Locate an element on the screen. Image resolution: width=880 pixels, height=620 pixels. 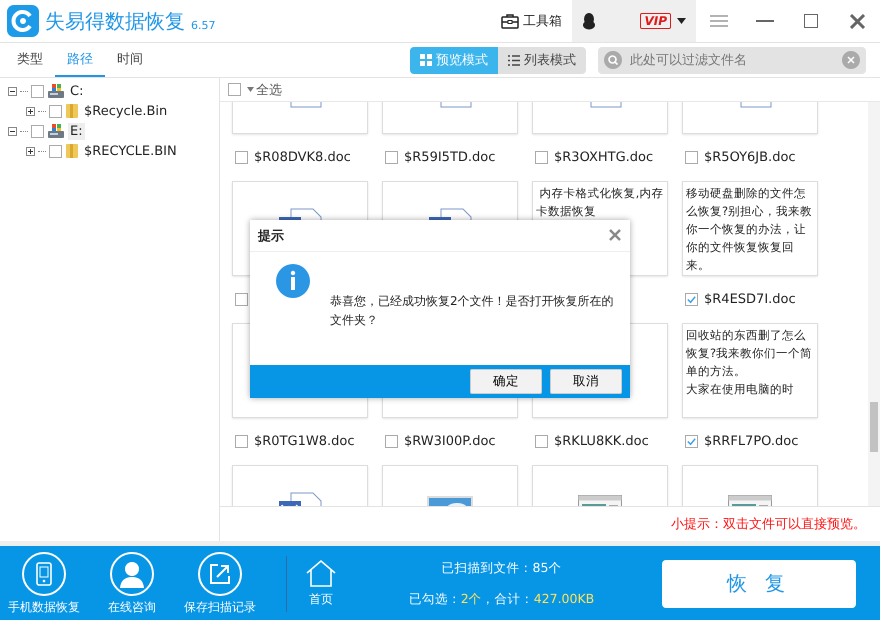
version-label: 6.57 is located at coordinates (203, 25).